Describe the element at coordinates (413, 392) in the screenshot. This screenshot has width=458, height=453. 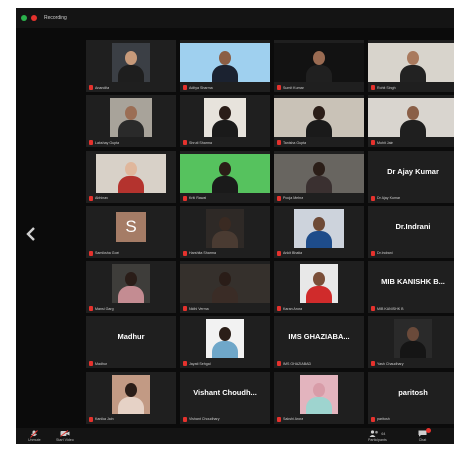
I see `participant-display-name: paritosh` at that location.